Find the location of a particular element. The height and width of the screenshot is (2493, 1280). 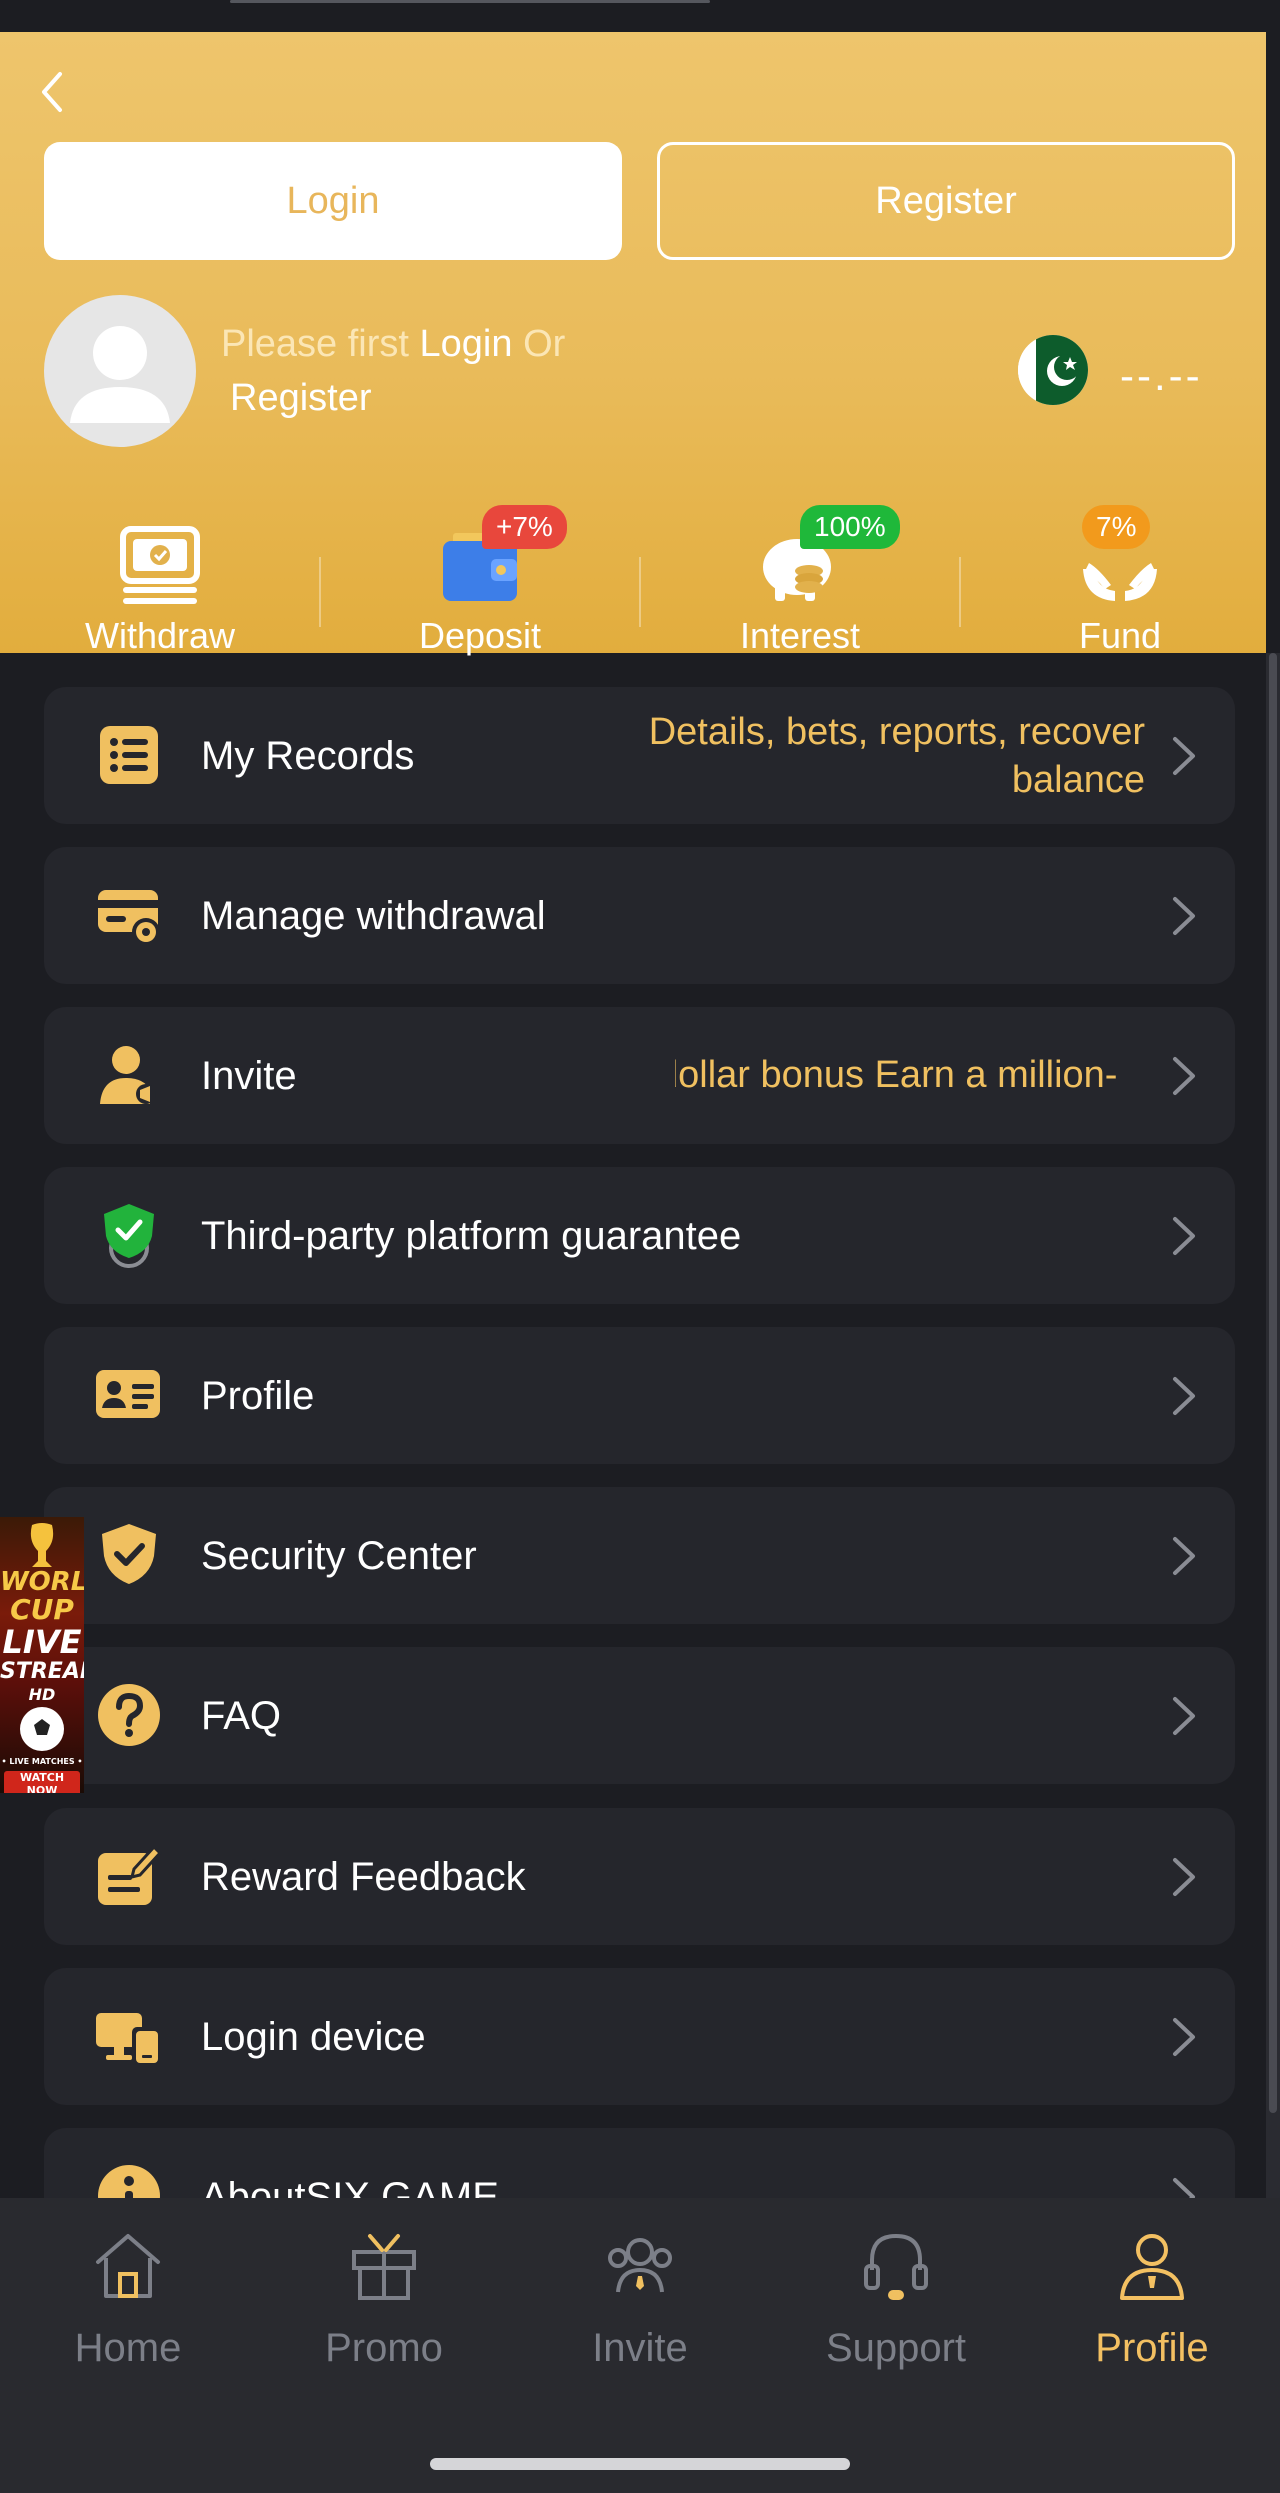

prompt-register-link: Register is located at coordinates (481, 398).